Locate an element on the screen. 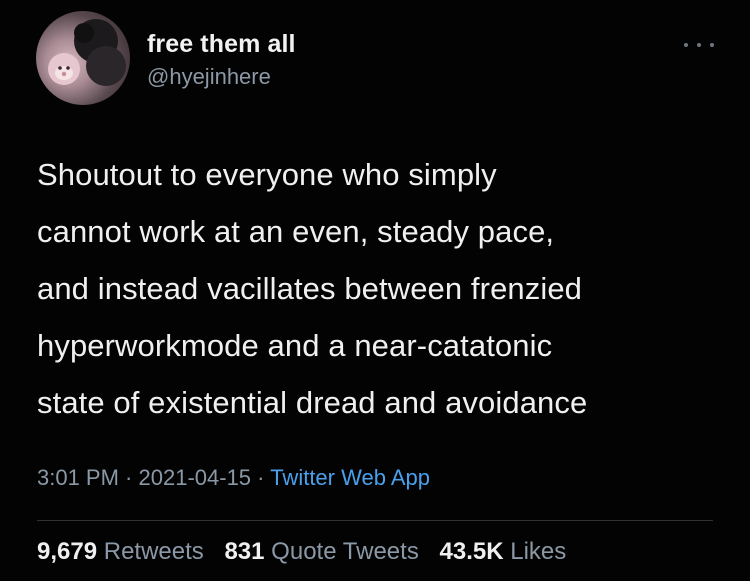  more-horizontal-icon is located at coordinates (699, 45).